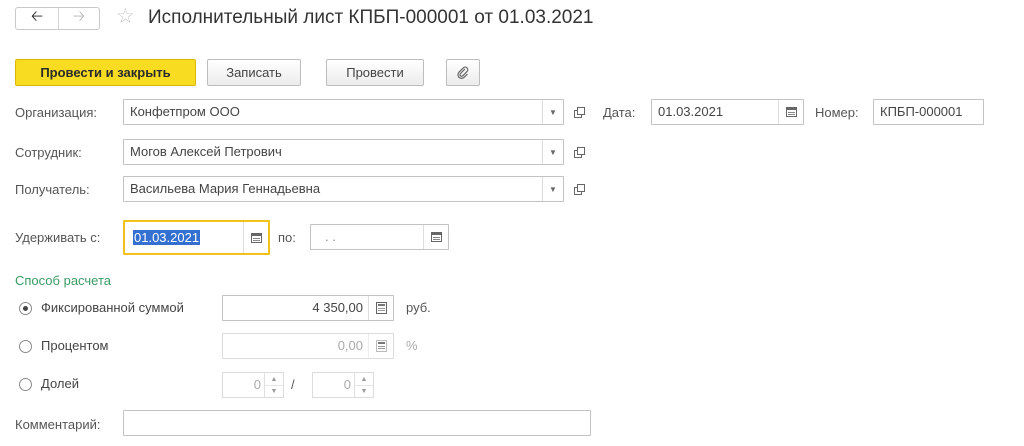  What do you see at coordinates (105, 72) in the screenshot?
I see `post-and-close-button: Провести и закрыть` at bounding box center [105, 72].